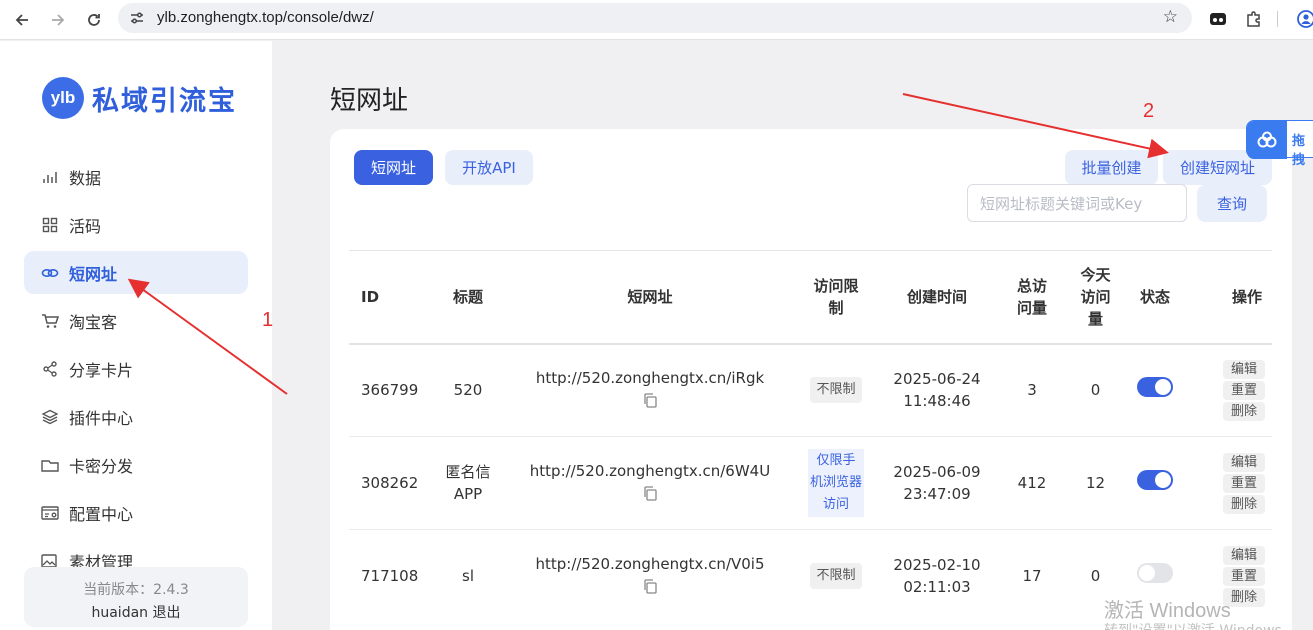  Describe the element at coordinates (836, 296) in the screenshot. I see `col-limit: 访问限制` at that location.